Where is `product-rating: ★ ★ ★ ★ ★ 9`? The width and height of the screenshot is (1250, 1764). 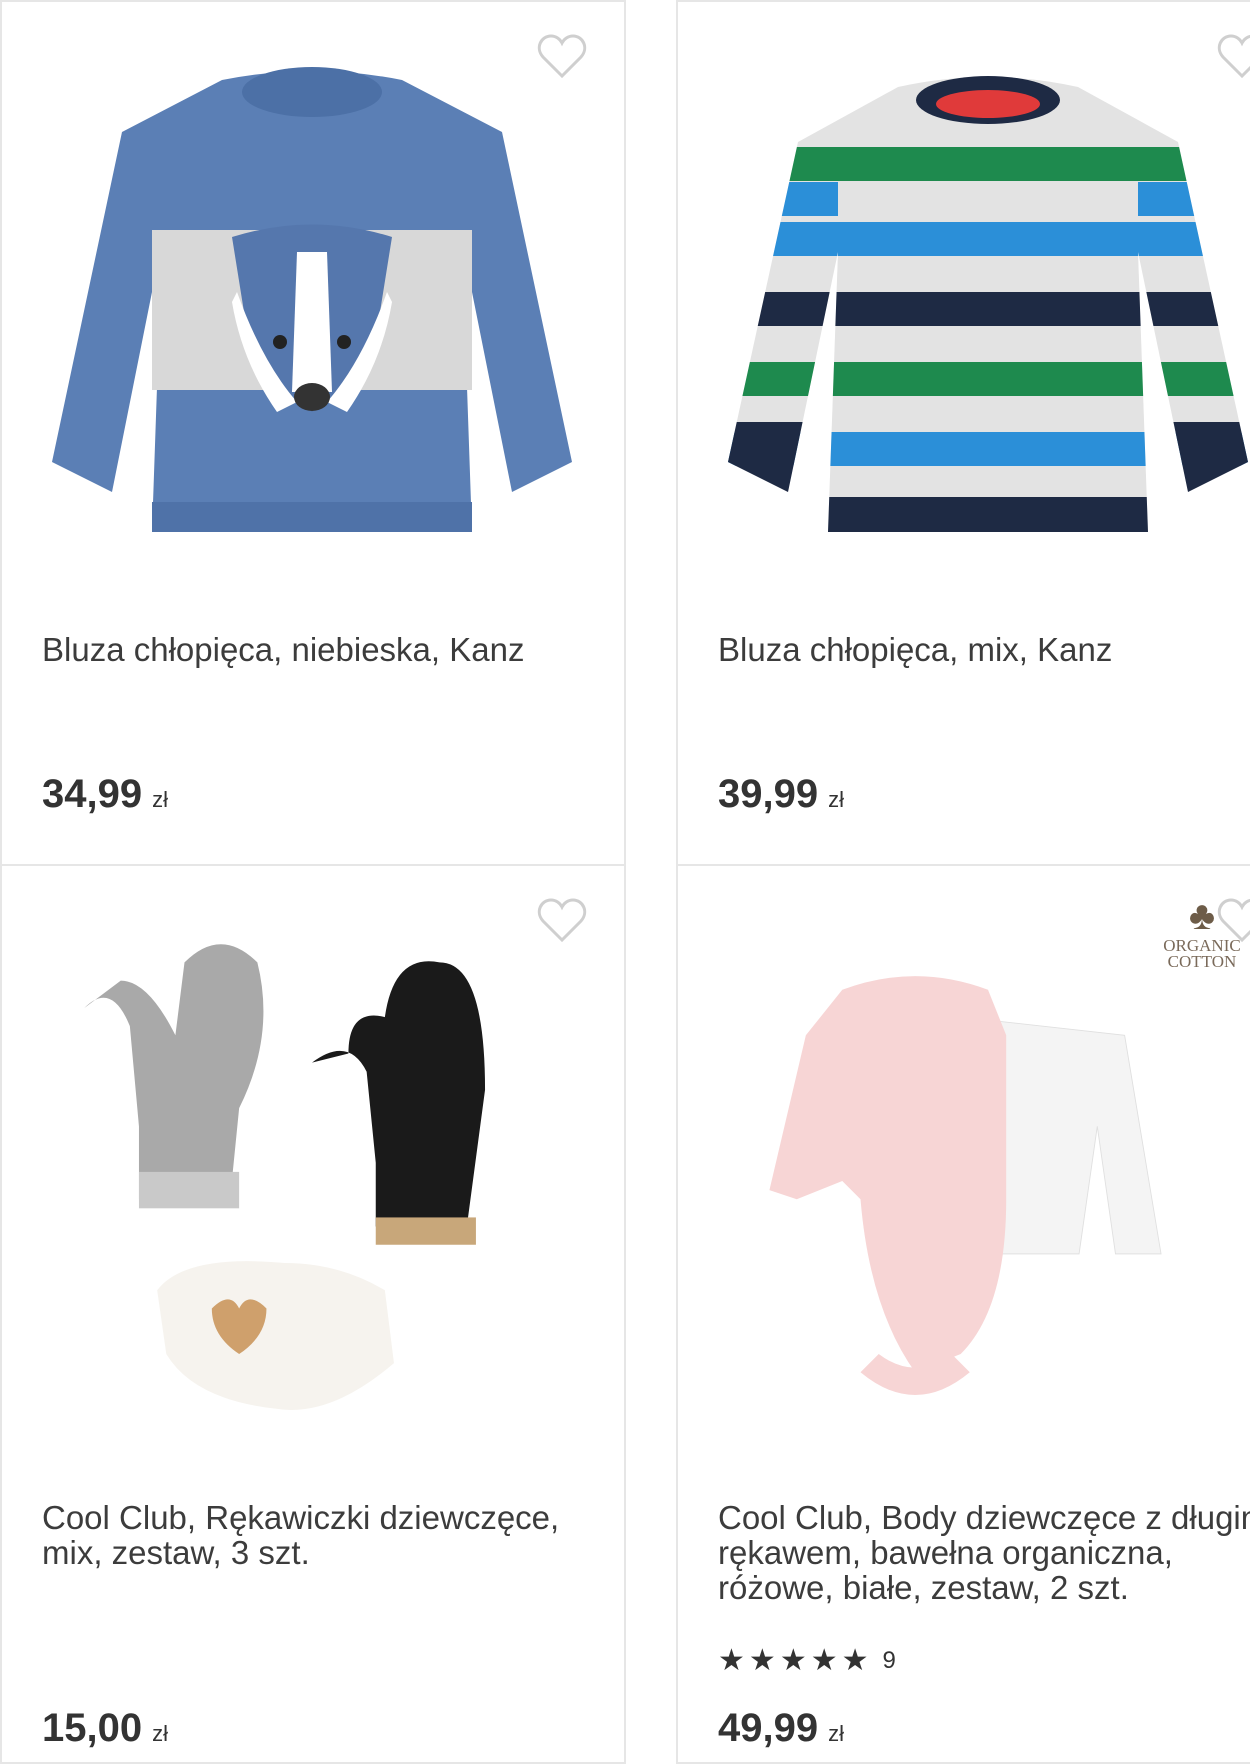
product-rating: ★ ★ ★ ★ ★ 9 is located at coordinates (807, 1661).